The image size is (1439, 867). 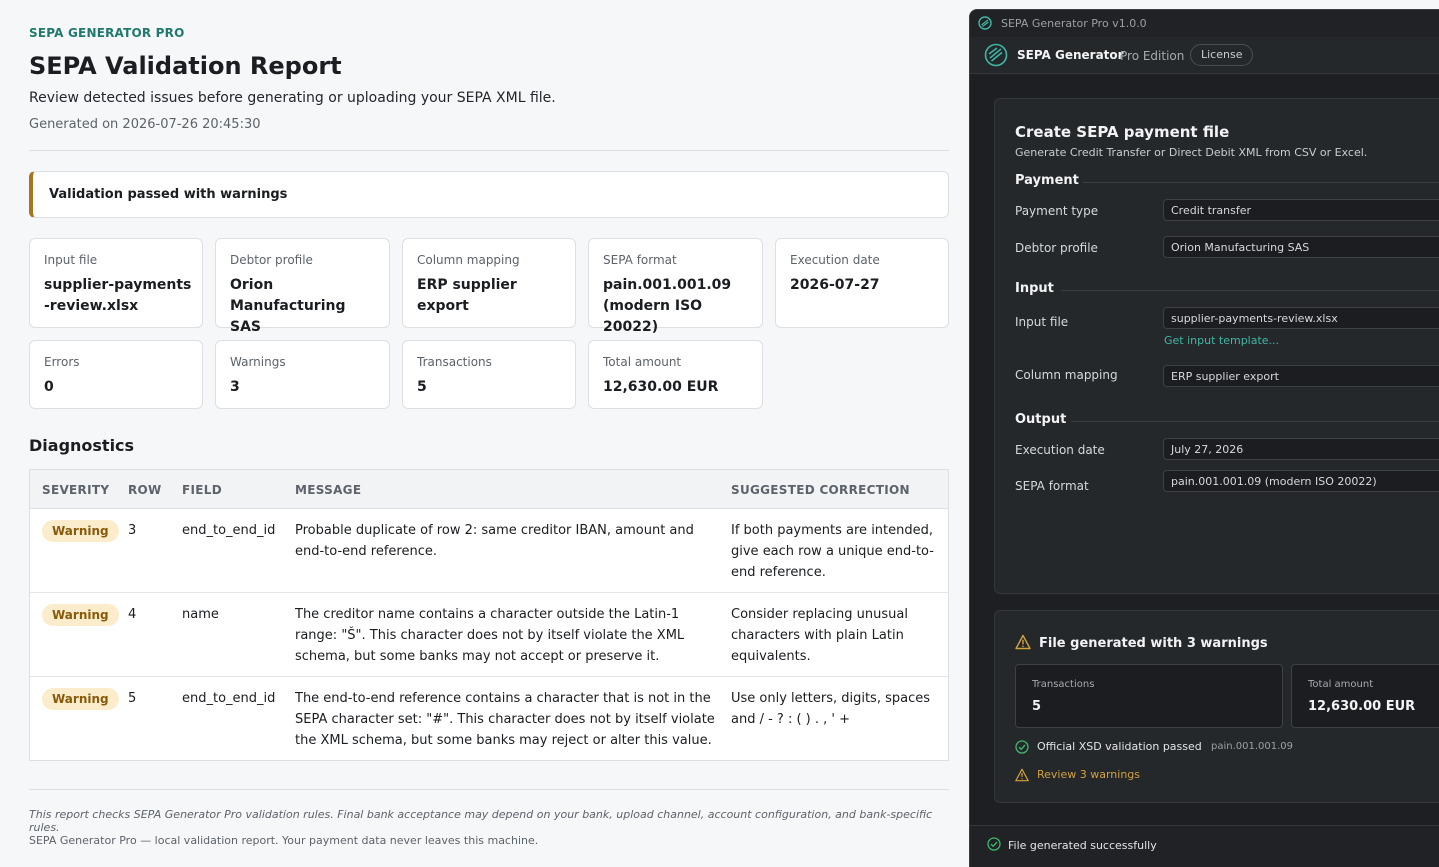 What do you see at coordinates (1022, 747) in the screenshot?
I see `check-circle-icon` at bounding box center [1022, 747].